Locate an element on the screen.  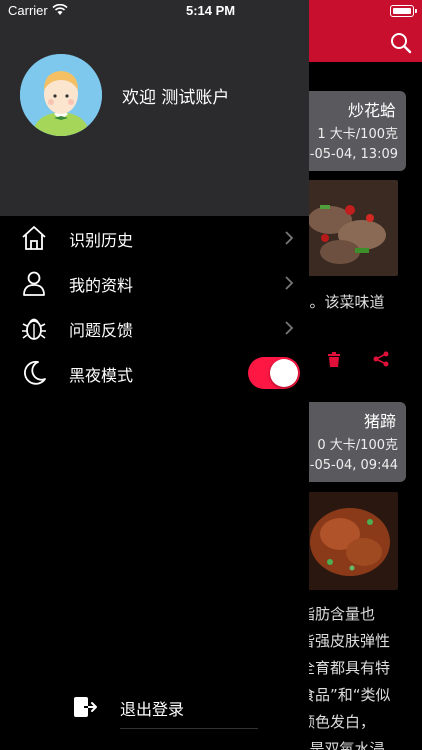
food-calories: 0 大卡/100克 is located at coordinates (357, 445).